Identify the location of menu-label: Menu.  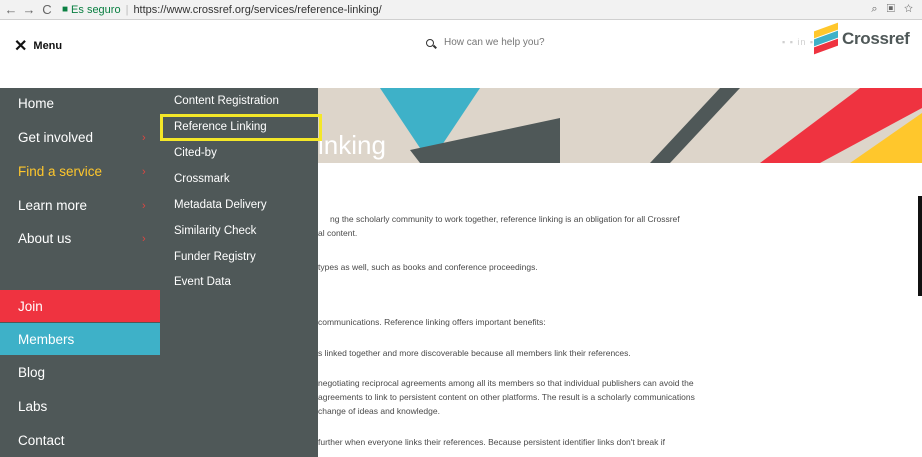
(48, 46).